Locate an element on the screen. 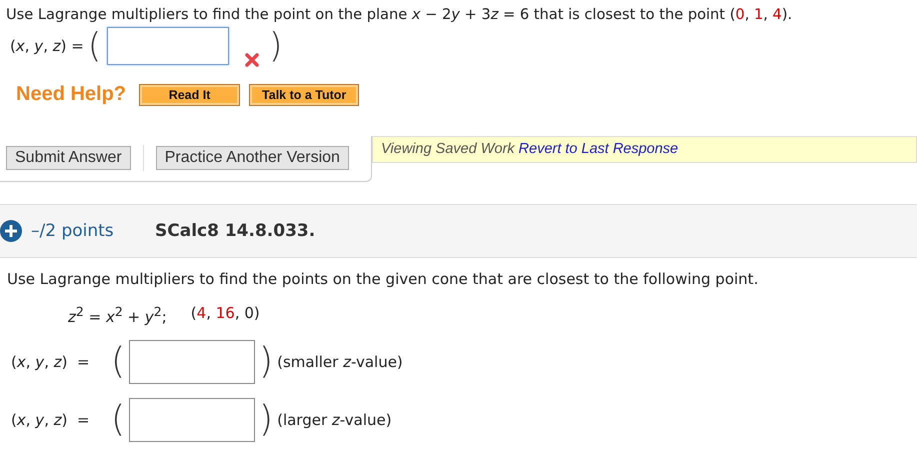 The height and width of the screenshot is (459, 917). notice-text: Viewing Saved Work is located at coordinates (448, 149).